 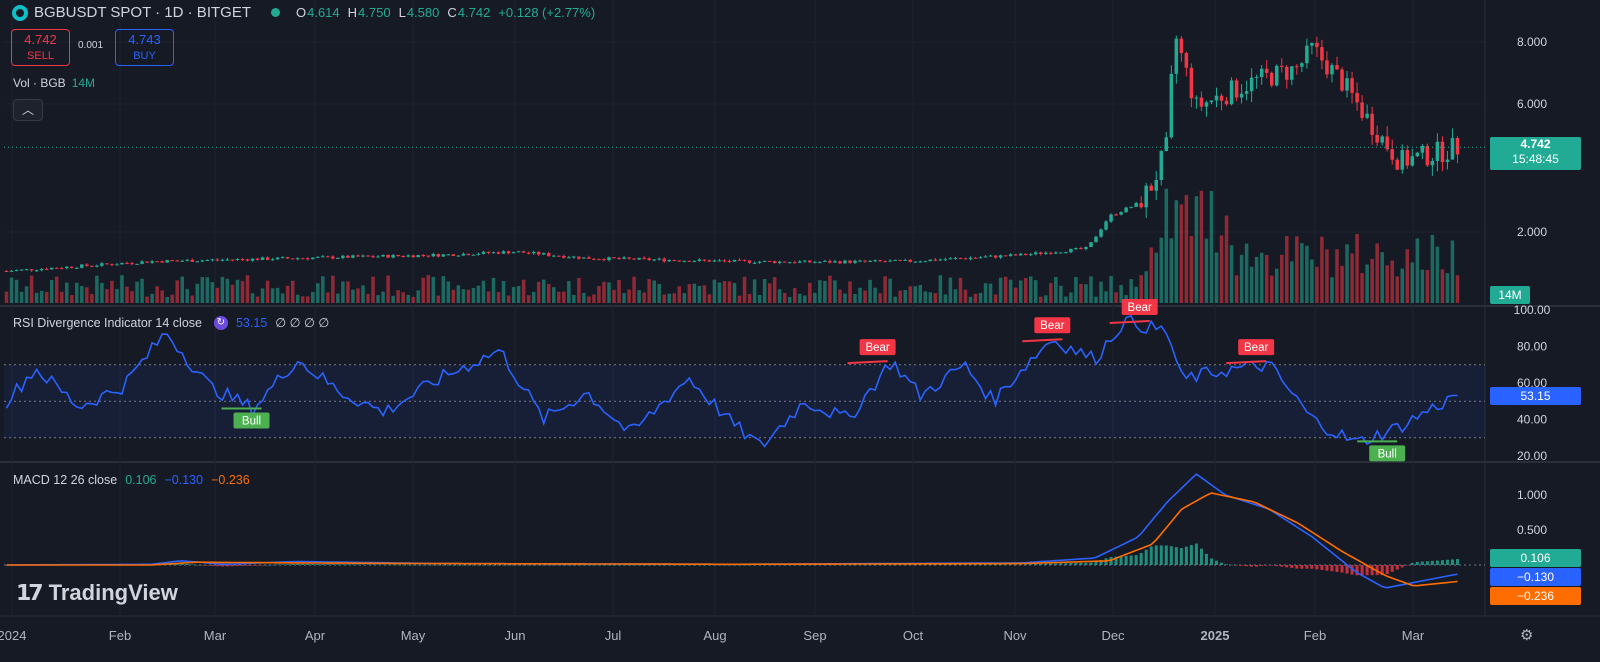 What do you see at coordinates (1526, 635) in the screenshot?
I see `settings-gear-icon: ⚙` at bounding box center [1526, 635].